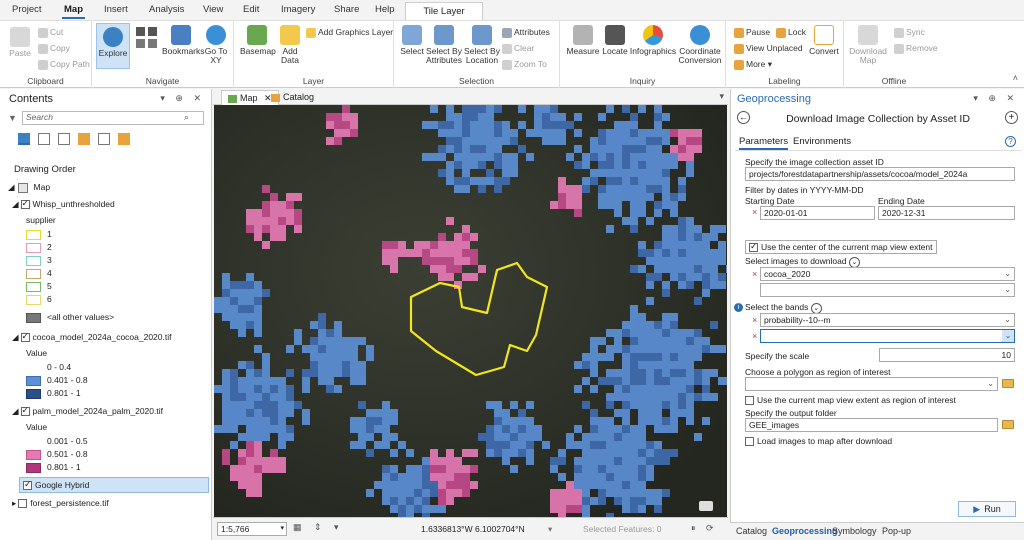  I want to click on select-button: Select, so click(412, 40).